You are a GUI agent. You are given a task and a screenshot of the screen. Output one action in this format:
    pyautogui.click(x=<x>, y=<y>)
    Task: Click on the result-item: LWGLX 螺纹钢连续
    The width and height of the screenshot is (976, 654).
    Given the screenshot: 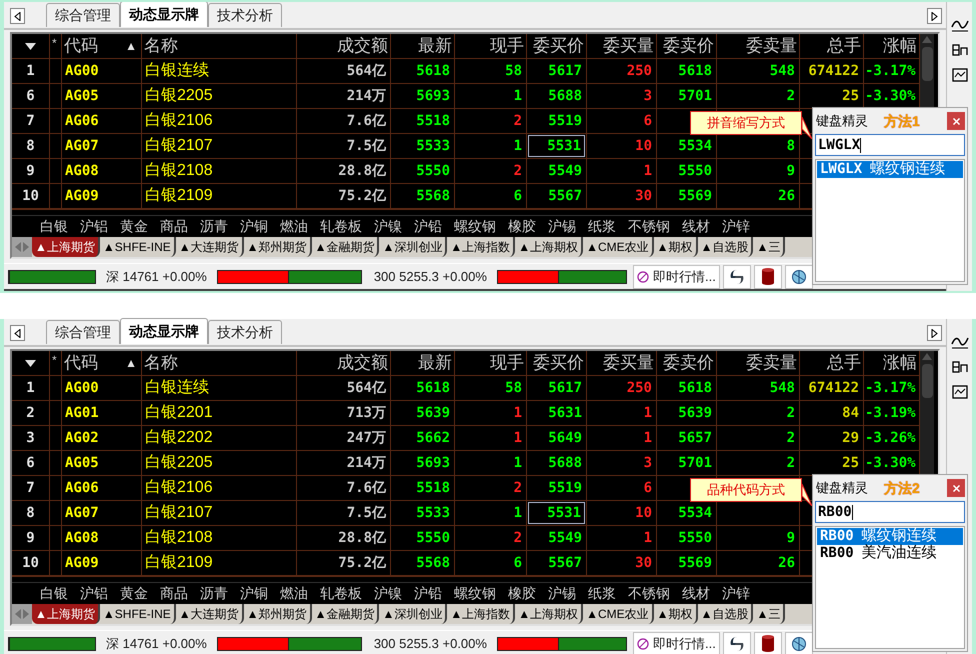 What is the action you would take?
    pyautogui.click(x=890, y=169)
    